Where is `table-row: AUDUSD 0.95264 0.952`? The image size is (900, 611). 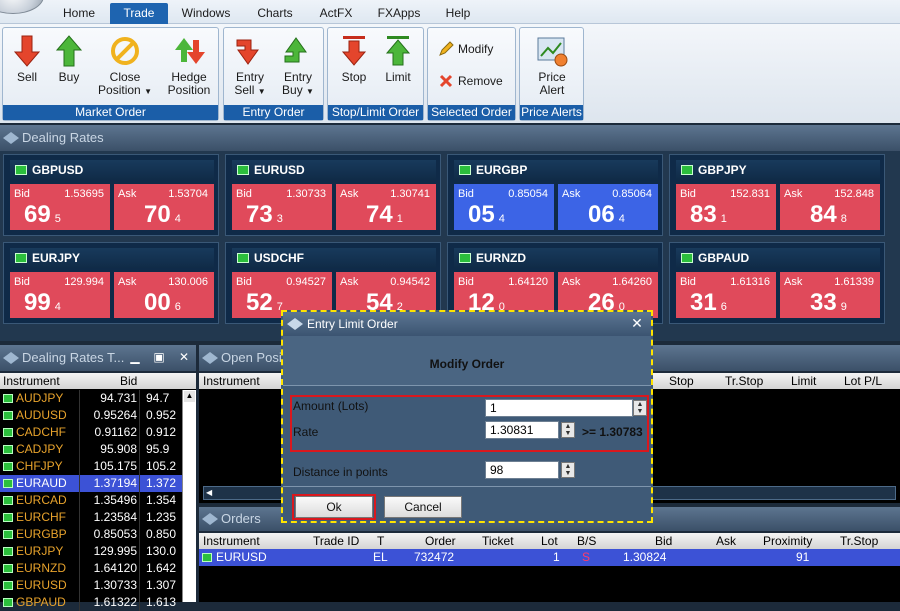 table-row: AUDUSD 0.95264 0.952 is located at coordinates (91, 415).